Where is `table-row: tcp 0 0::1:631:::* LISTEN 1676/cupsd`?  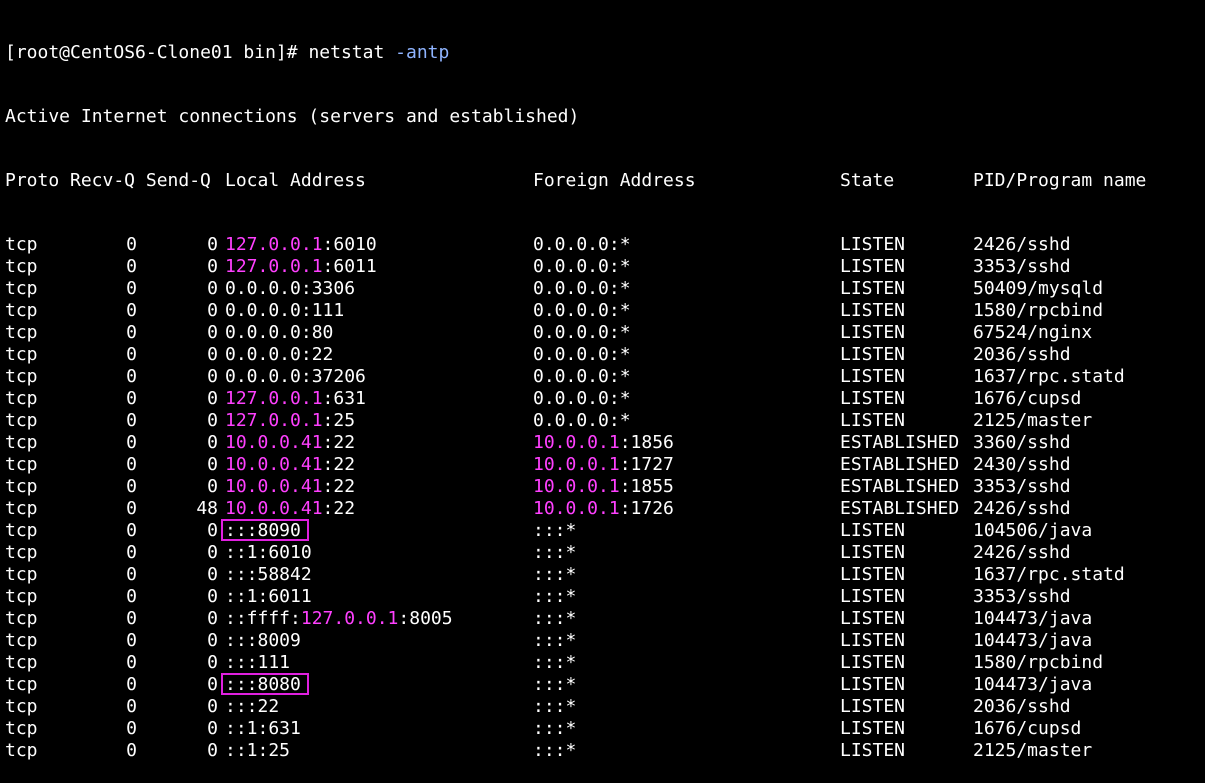
table-row: tcp 0 0::1:631:::* LISTEN 1676/cupsd is located at coordinates (605, 729).